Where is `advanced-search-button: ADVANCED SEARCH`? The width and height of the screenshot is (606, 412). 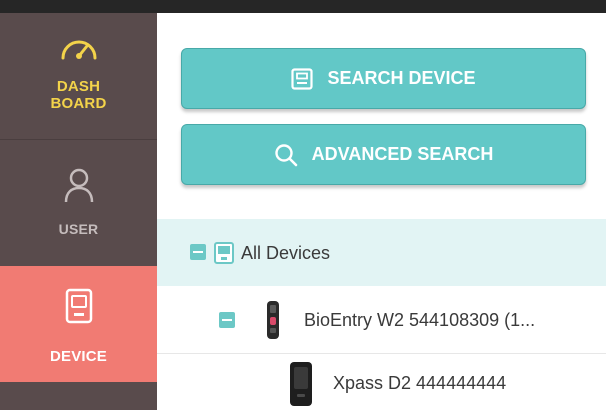 advanced-search-button: ADVANCED SEARCH is located at coordinates (383, 154).